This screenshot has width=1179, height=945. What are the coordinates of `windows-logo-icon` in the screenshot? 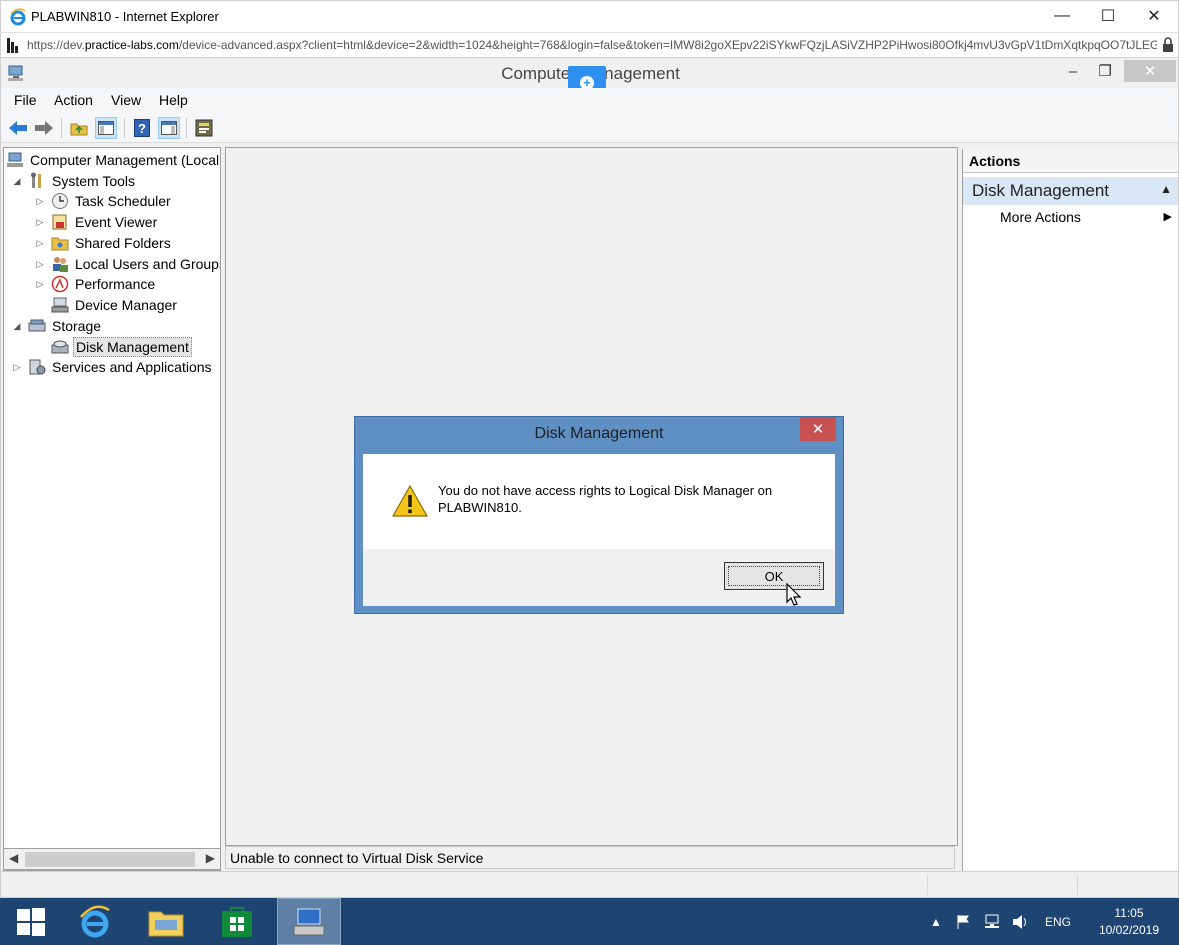 It's located at (31, 921).